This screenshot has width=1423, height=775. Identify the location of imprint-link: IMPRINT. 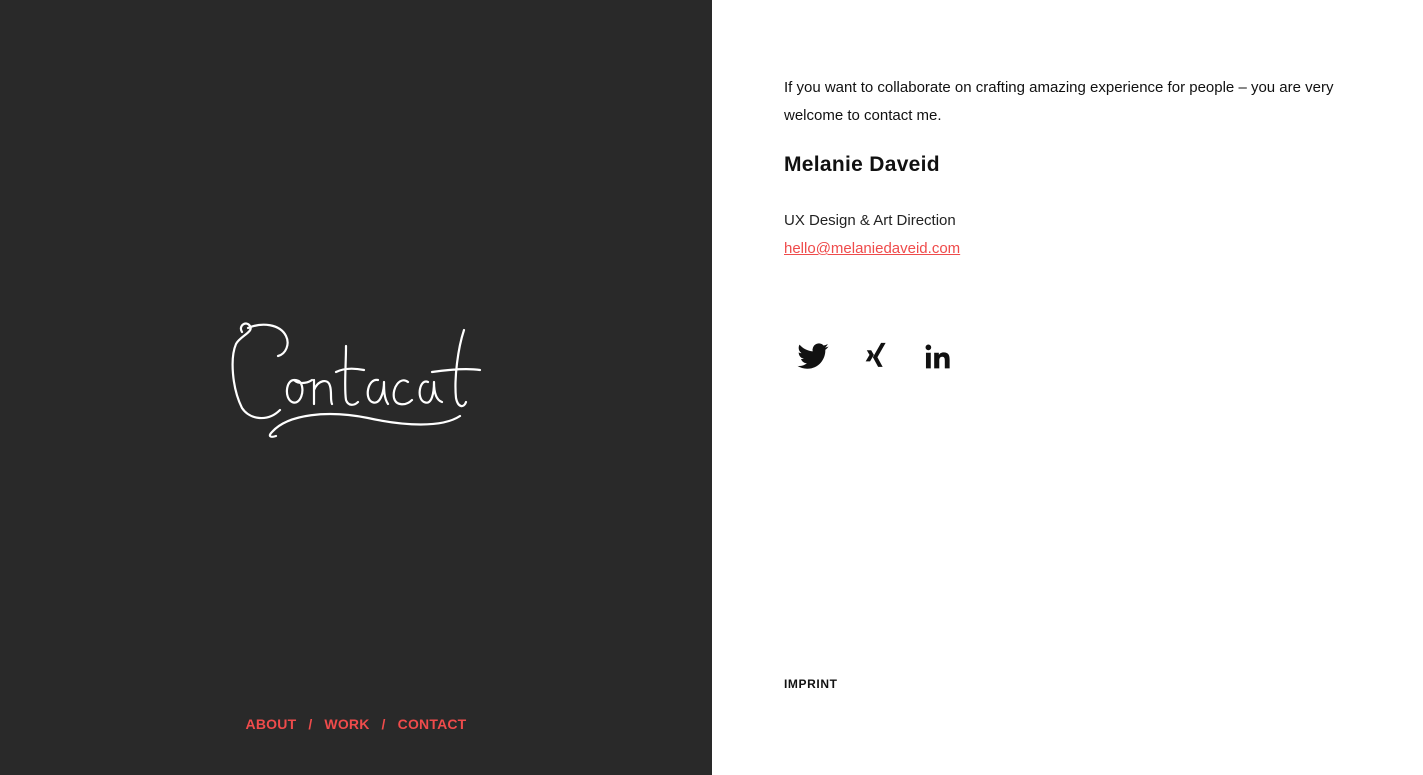
(811, 684).